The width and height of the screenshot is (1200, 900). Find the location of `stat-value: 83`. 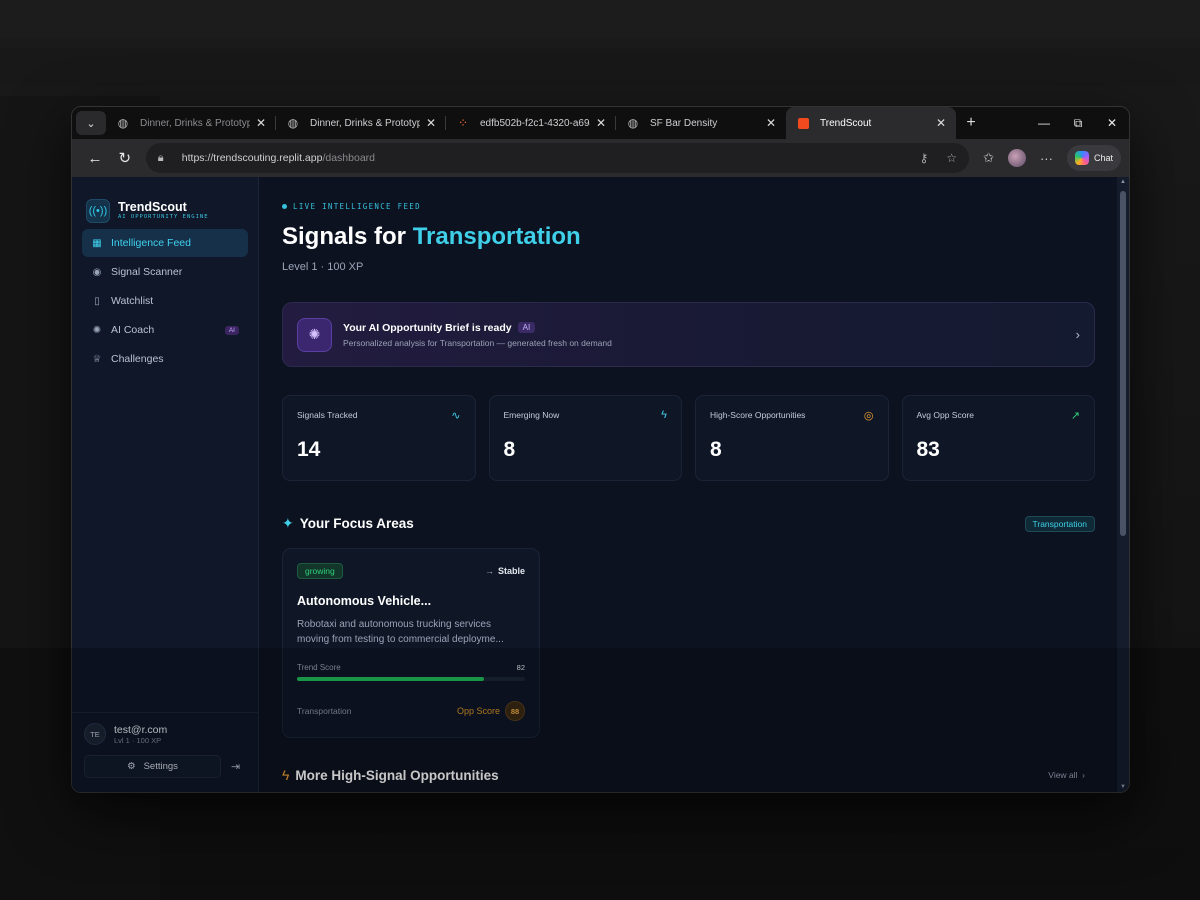

stat-value: 83 is located at coordinates (928, 449).